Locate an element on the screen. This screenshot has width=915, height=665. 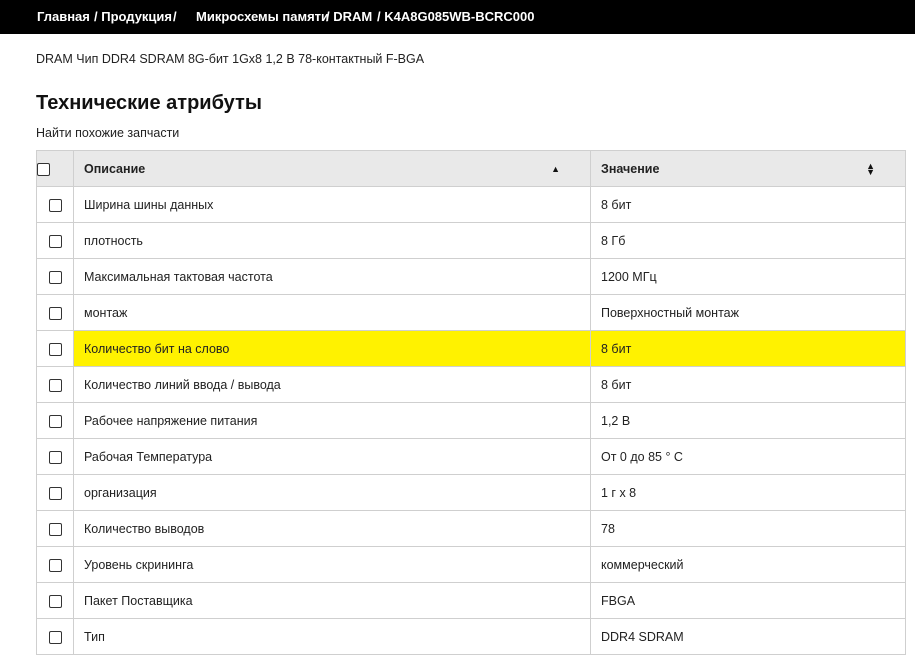
breadcrumb-home-link: Главная is located at coordinates (63, 16).